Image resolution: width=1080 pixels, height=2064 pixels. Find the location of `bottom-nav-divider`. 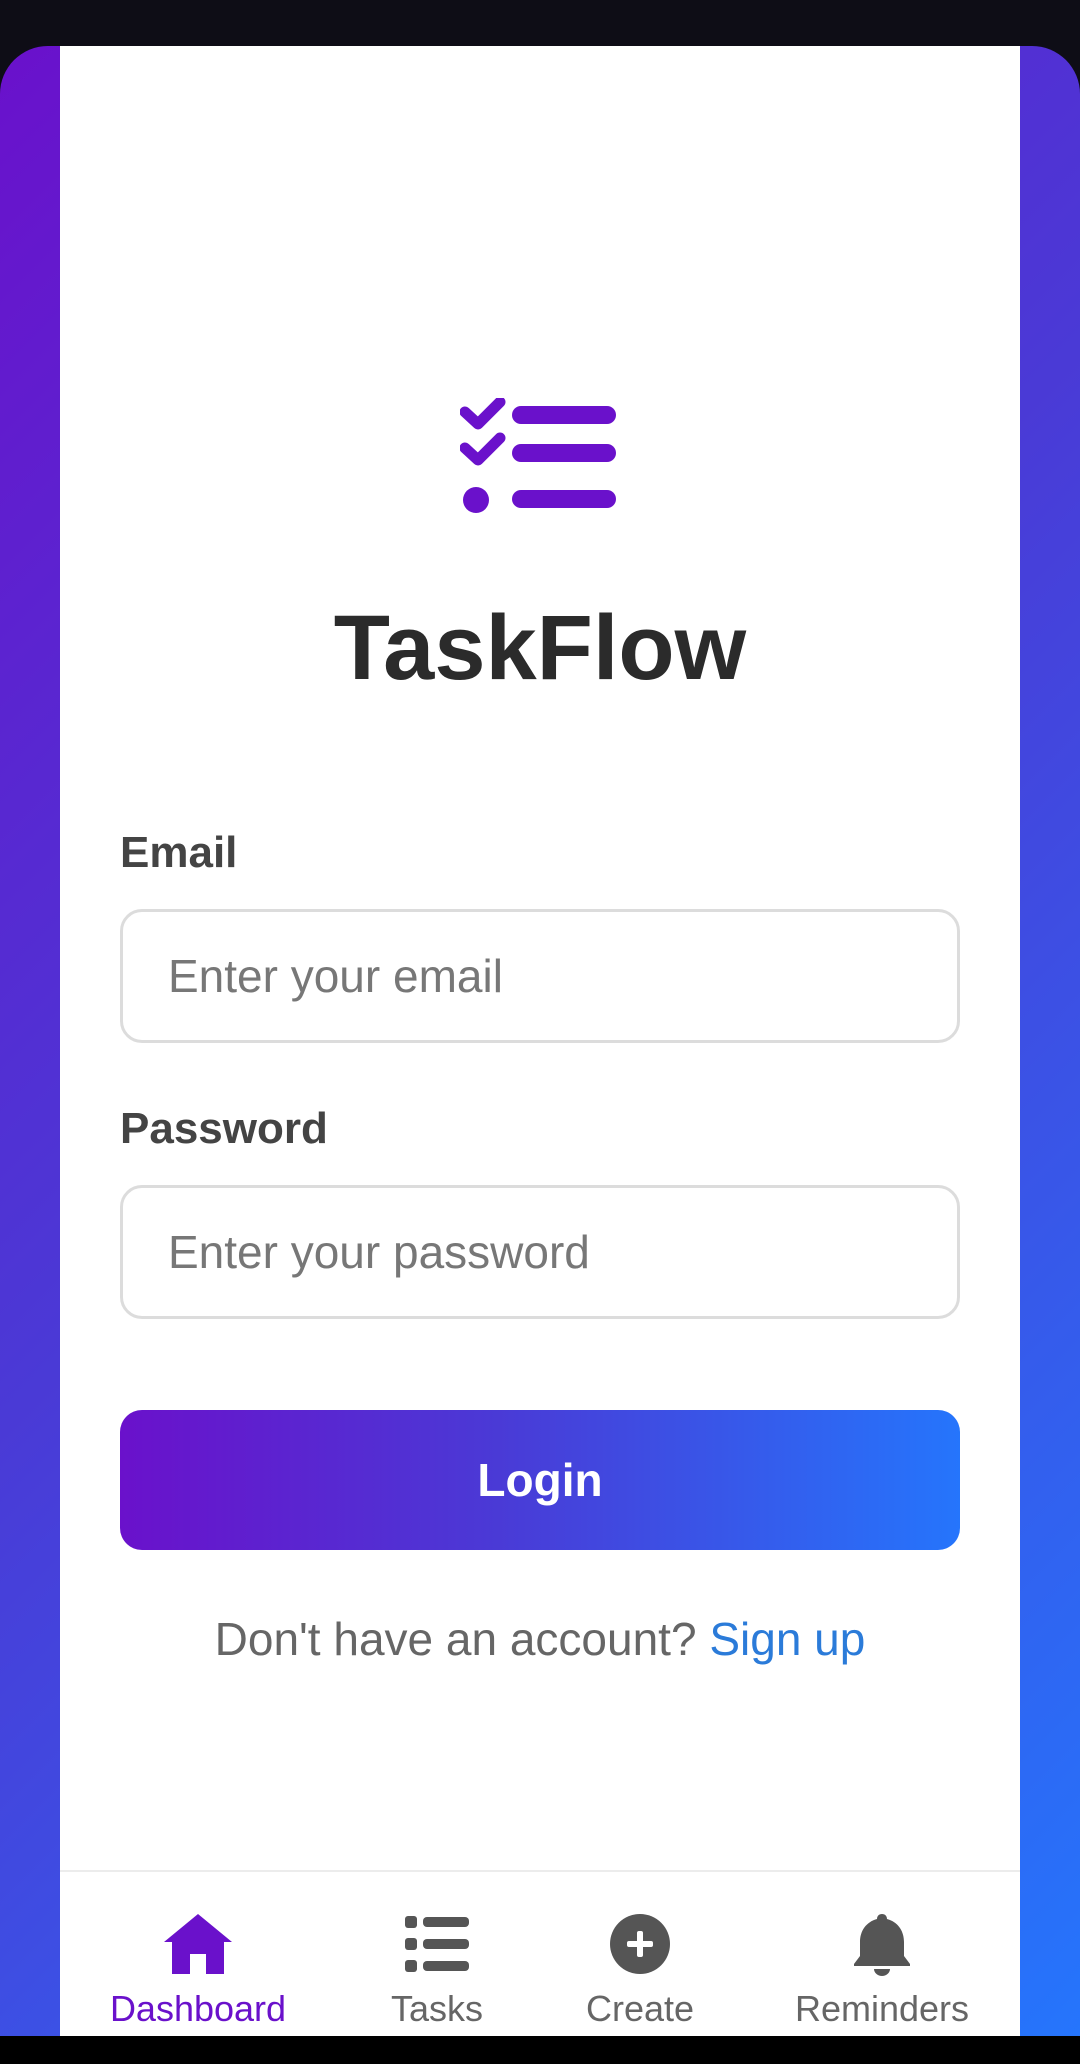

bottom-nav-divider is located at coordinates (540, 1871).